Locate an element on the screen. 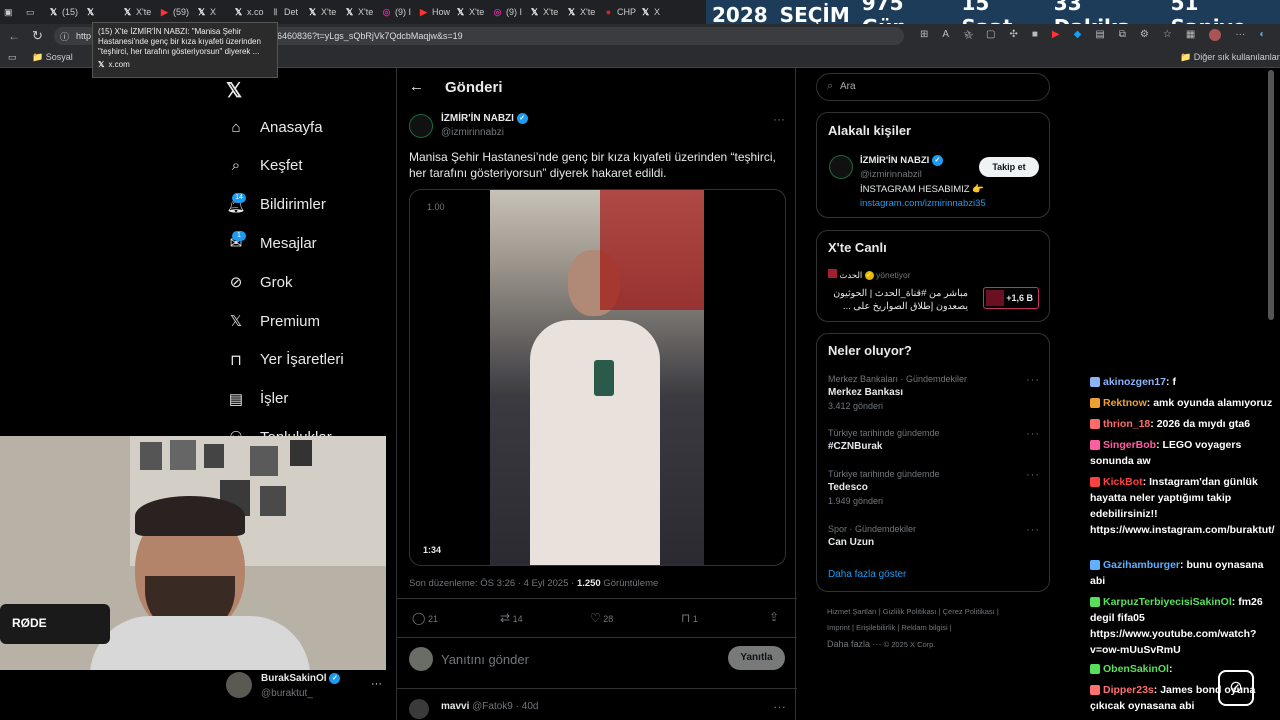 This screenshot has width=1280, height=720. like-button: ♡ 28 is located at coordinates (601, 618).